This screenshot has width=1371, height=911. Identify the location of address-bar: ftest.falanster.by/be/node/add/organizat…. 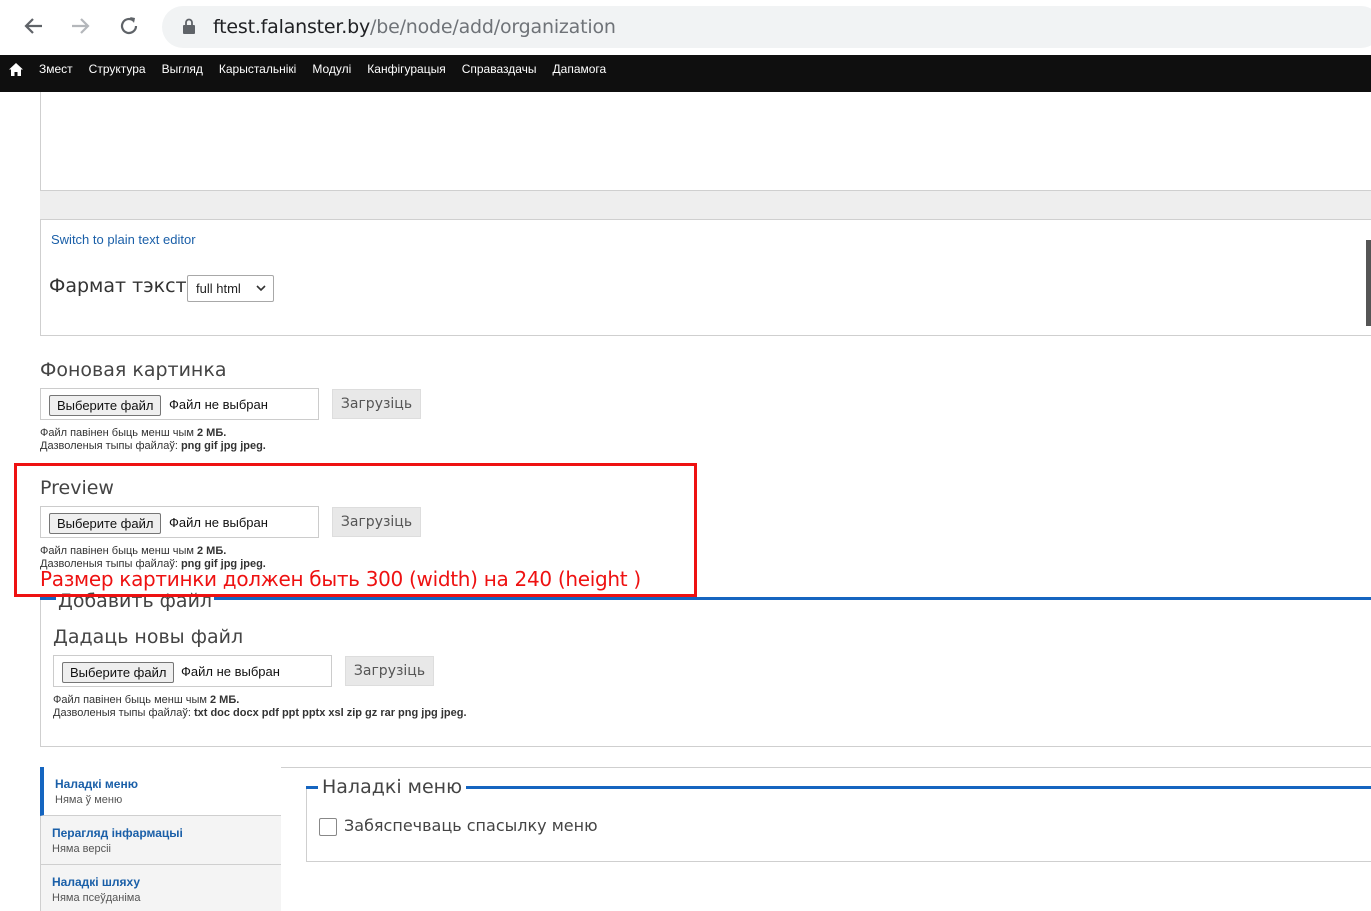
(766, 27).